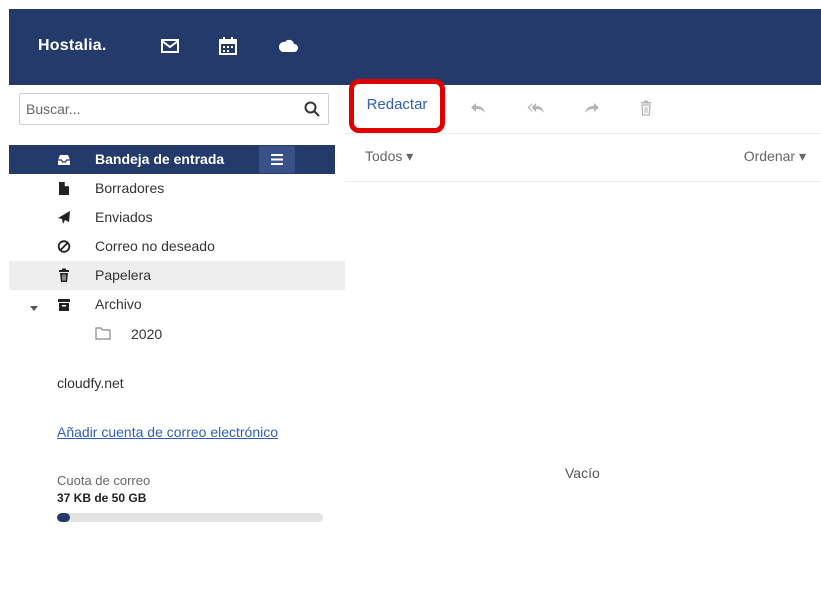  What do you see at coordinates (147, 334) in the screenshot?
I see `folder-label: 2020` at bounding box center [147, 334].